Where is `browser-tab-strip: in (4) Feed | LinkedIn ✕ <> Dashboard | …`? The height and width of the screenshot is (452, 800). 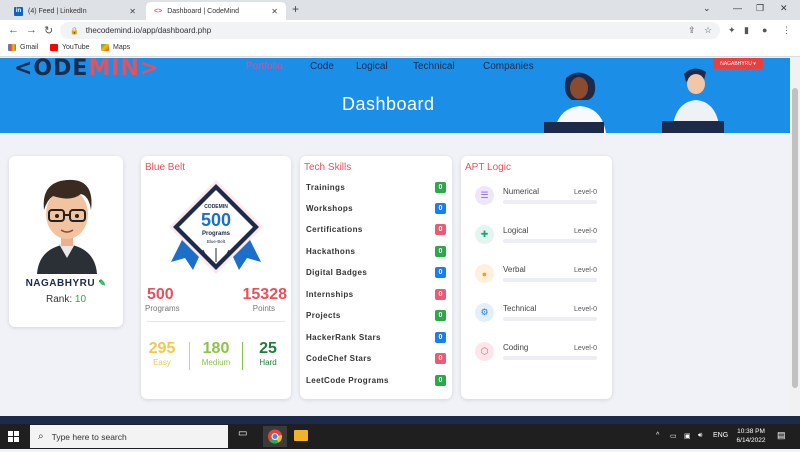 browser-tab-strip: in (4) Feed | LinkedIn ✕ <> Dashboard | … is located at coordinates (400, 10).